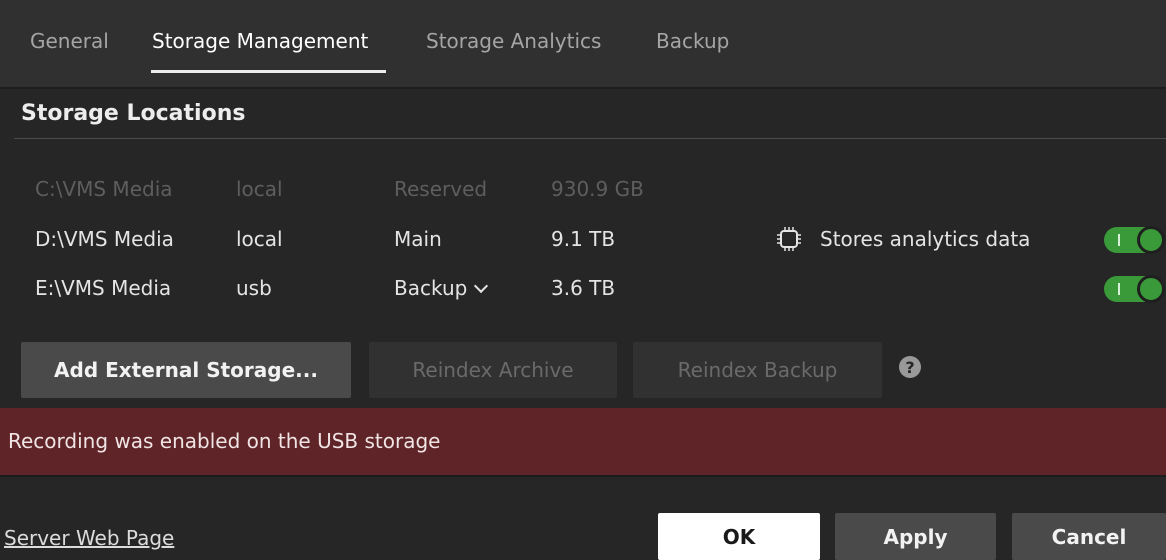 The image size is (1166, 560). Describe the element at coordinates (104, 189) in the screenshot. I see `storage-path: C:\VMS Media` at that location.